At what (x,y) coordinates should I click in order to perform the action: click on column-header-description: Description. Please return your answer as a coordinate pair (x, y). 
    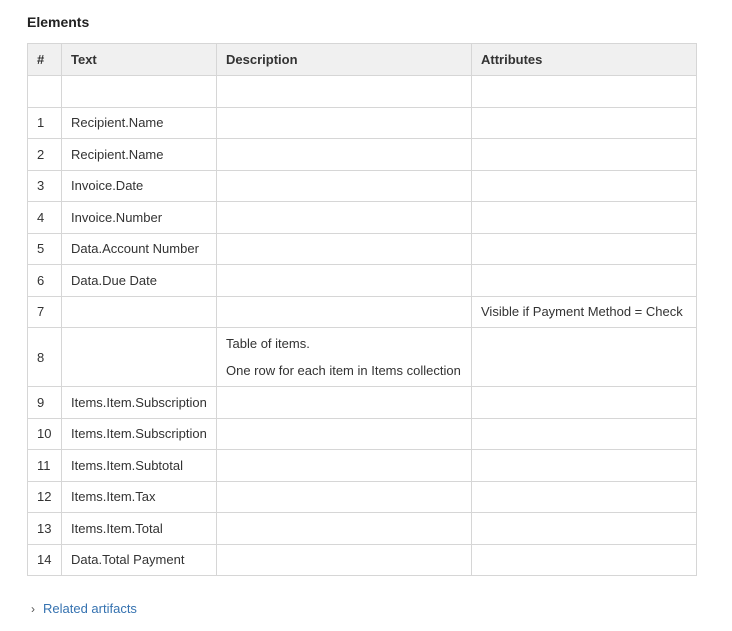
    Looking at the image, I should click on (344, 59).